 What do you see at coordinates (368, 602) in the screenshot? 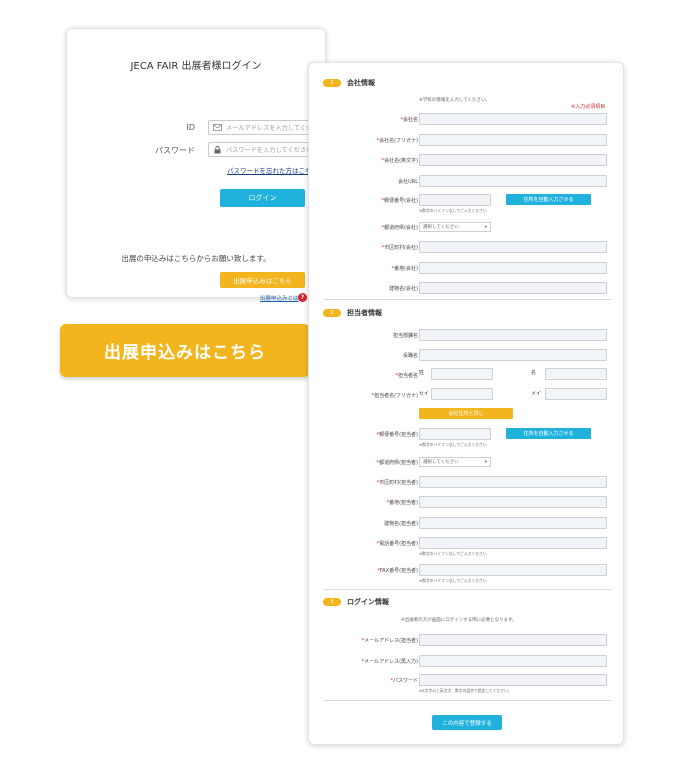
I see `section-title: ログイン情報` at bounding box center [368, 602].